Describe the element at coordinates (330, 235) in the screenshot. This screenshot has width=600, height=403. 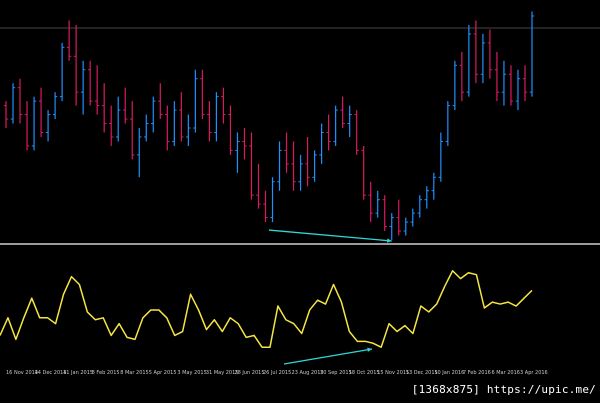
I see `price-divergence-arrow` at that location.